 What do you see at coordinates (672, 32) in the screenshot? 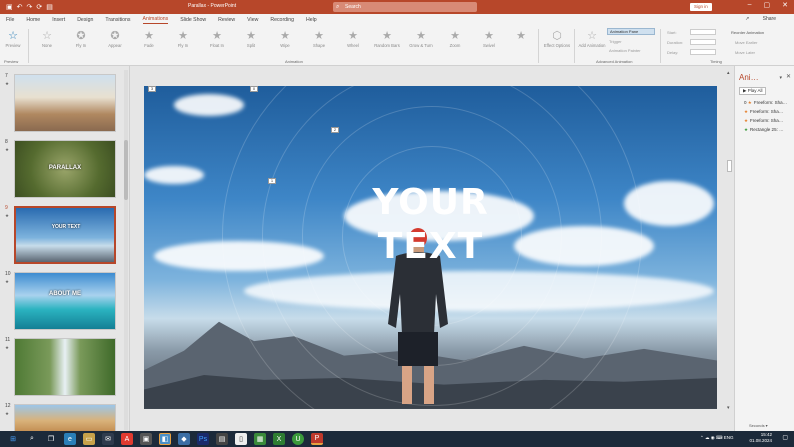
I see `start-label: Start:` at bounding box center [672, 32].